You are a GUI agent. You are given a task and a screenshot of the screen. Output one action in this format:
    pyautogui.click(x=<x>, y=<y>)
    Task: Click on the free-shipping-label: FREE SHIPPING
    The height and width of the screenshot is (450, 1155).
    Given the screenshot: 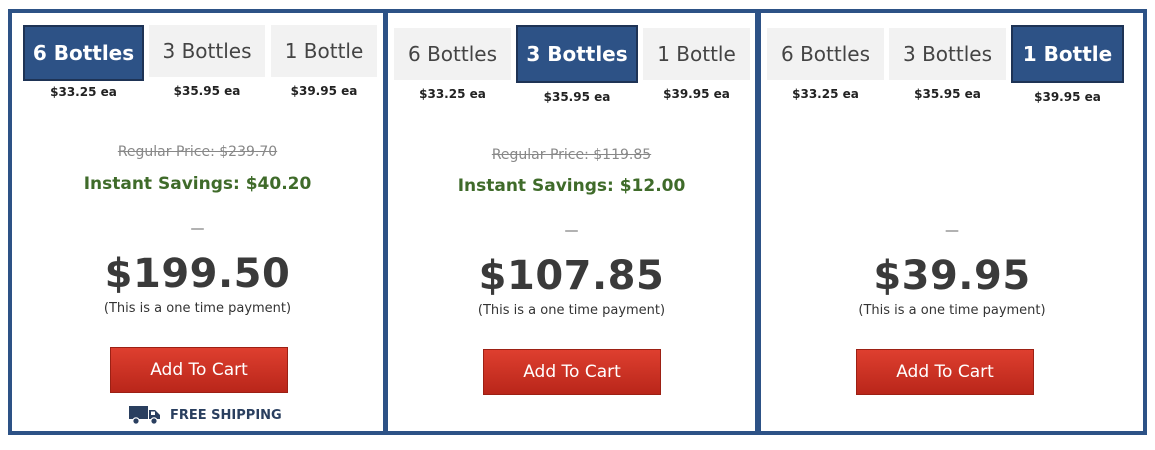 What is the action you would take?
    pyautogui.click(x=226, y=415)
    